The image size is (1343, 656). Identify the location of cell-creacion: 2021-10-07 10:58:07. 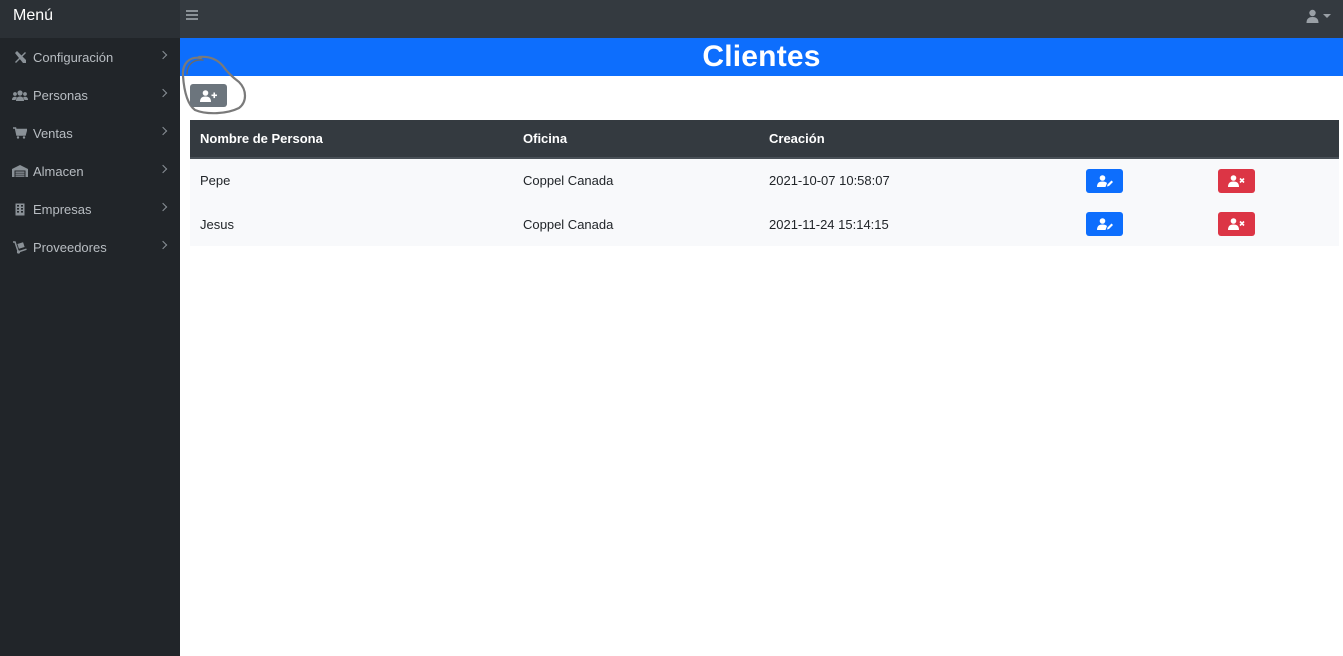
(829, 180).